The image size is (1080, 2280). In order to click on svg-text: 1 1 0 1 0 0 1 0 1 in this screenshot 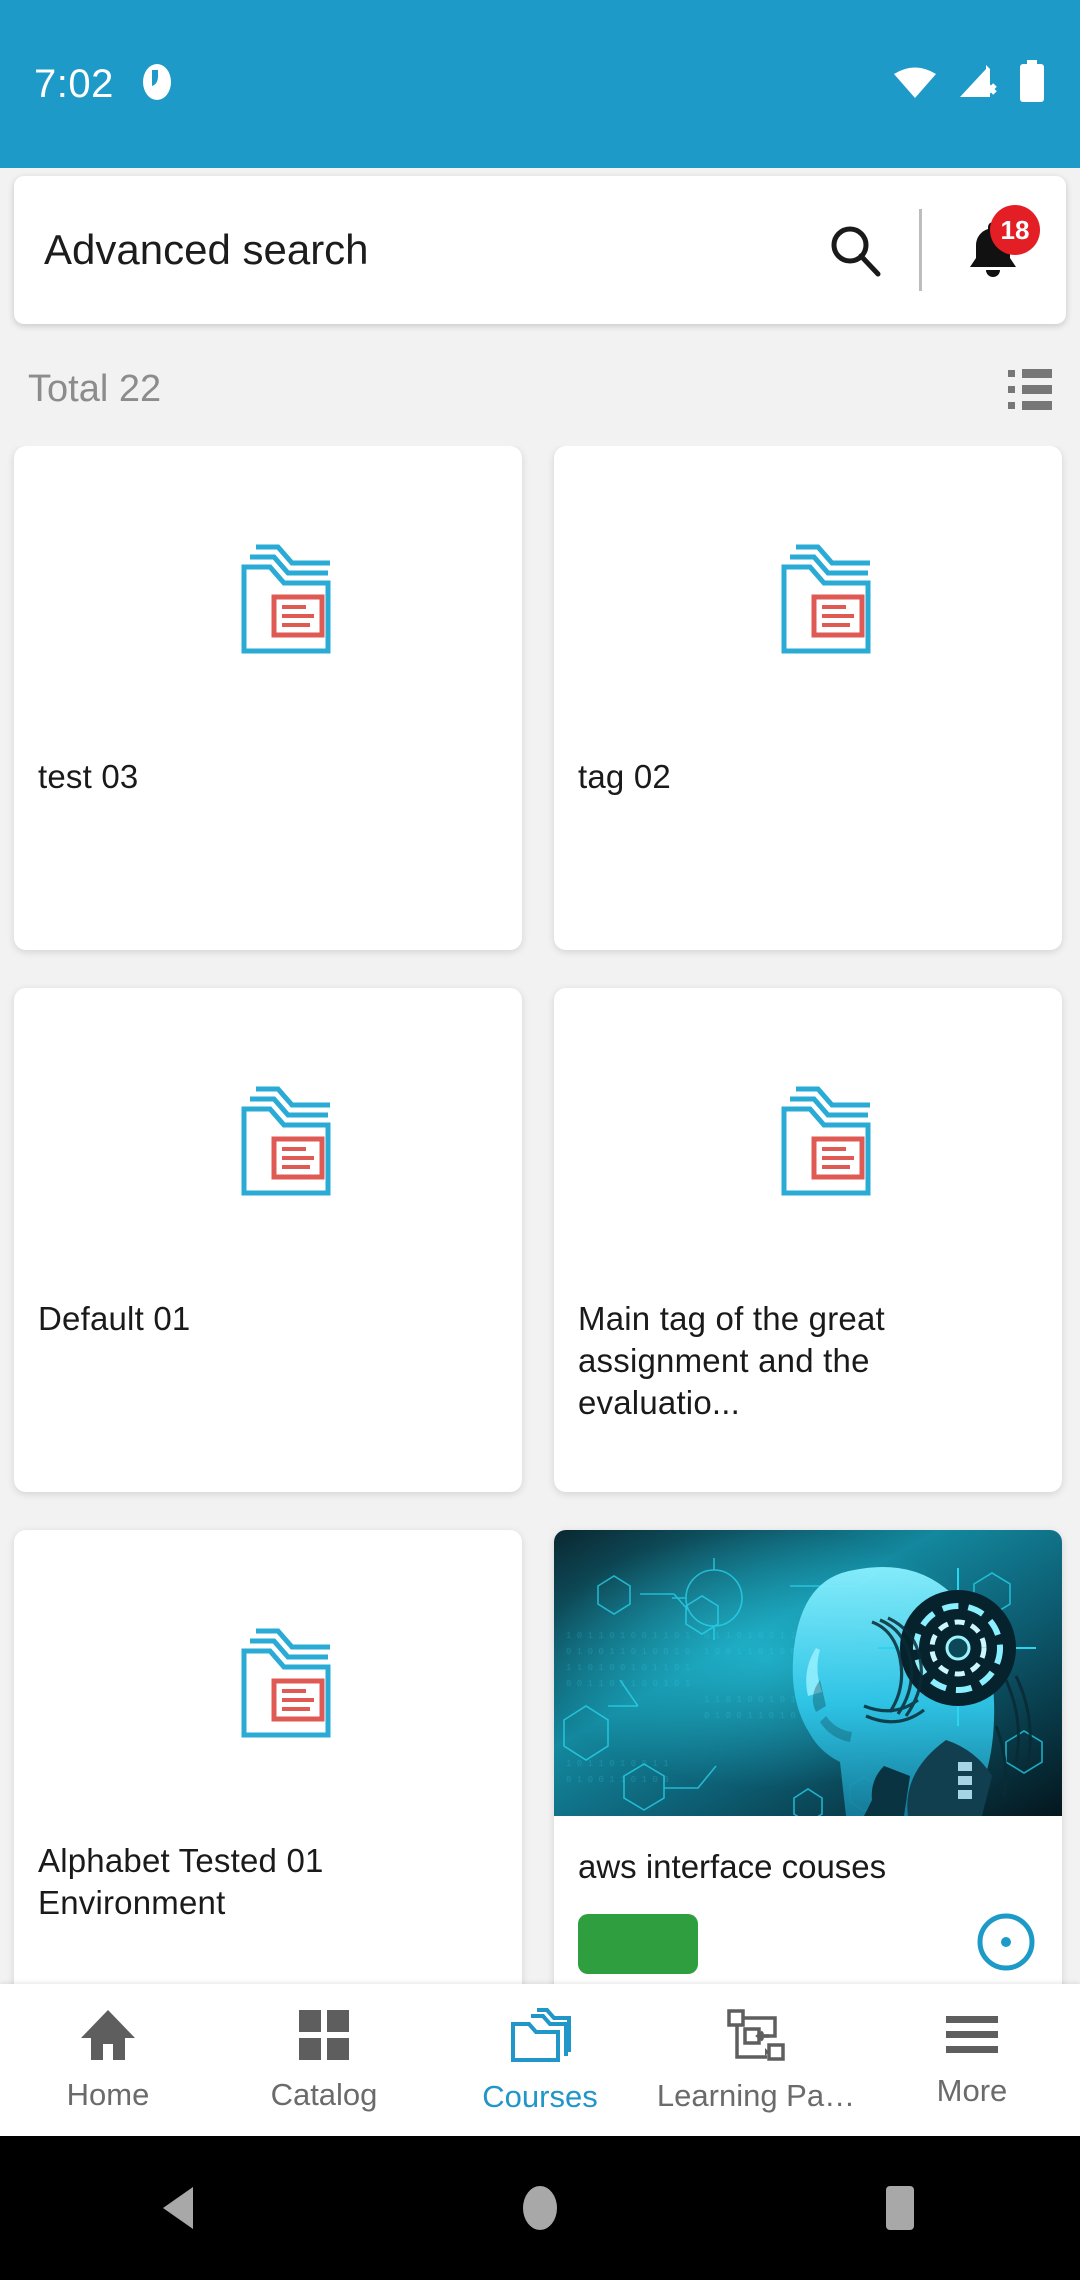, I will do `click(750, 1700)`.